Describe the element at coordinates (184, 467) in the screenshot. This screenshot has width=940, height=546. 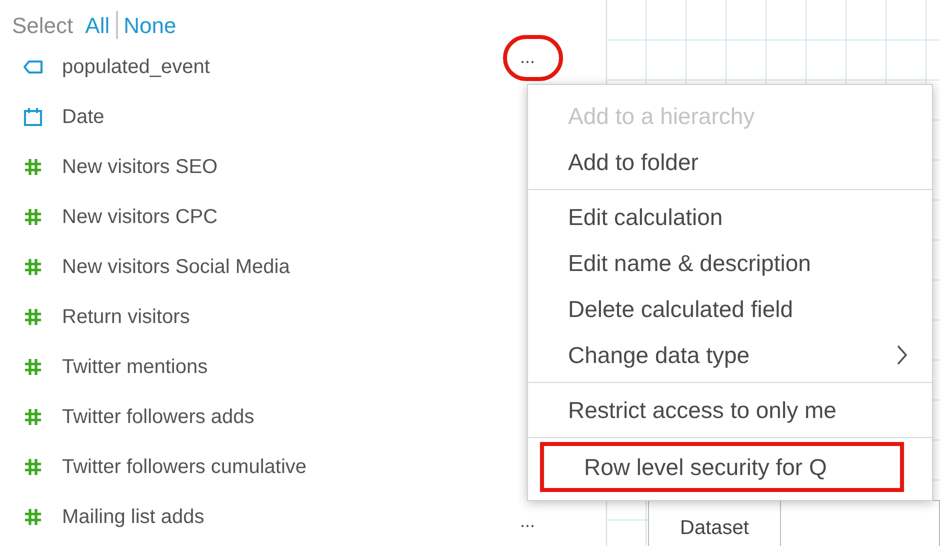
I see `field-name: Twitter followers cumulative` at that location.